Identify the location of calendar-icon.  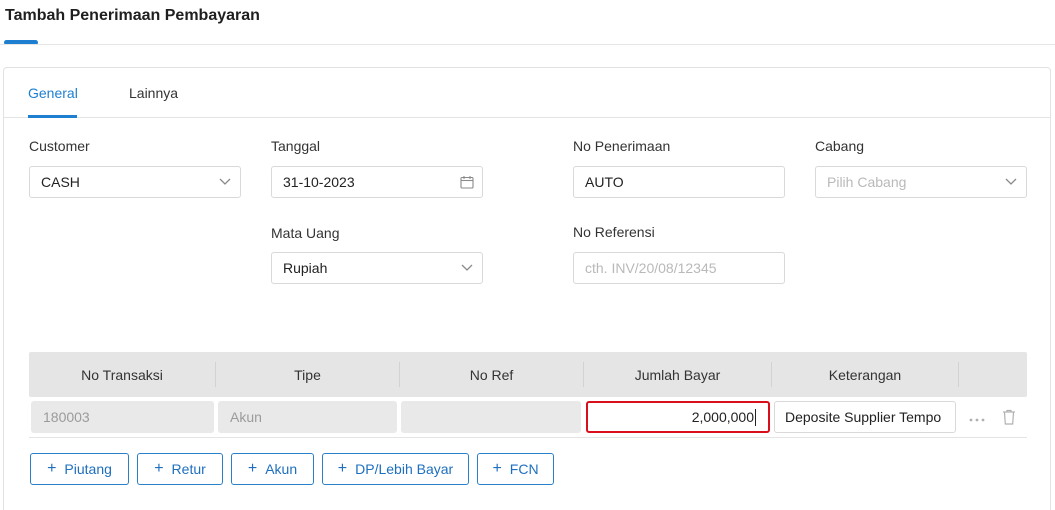
(467, 182).